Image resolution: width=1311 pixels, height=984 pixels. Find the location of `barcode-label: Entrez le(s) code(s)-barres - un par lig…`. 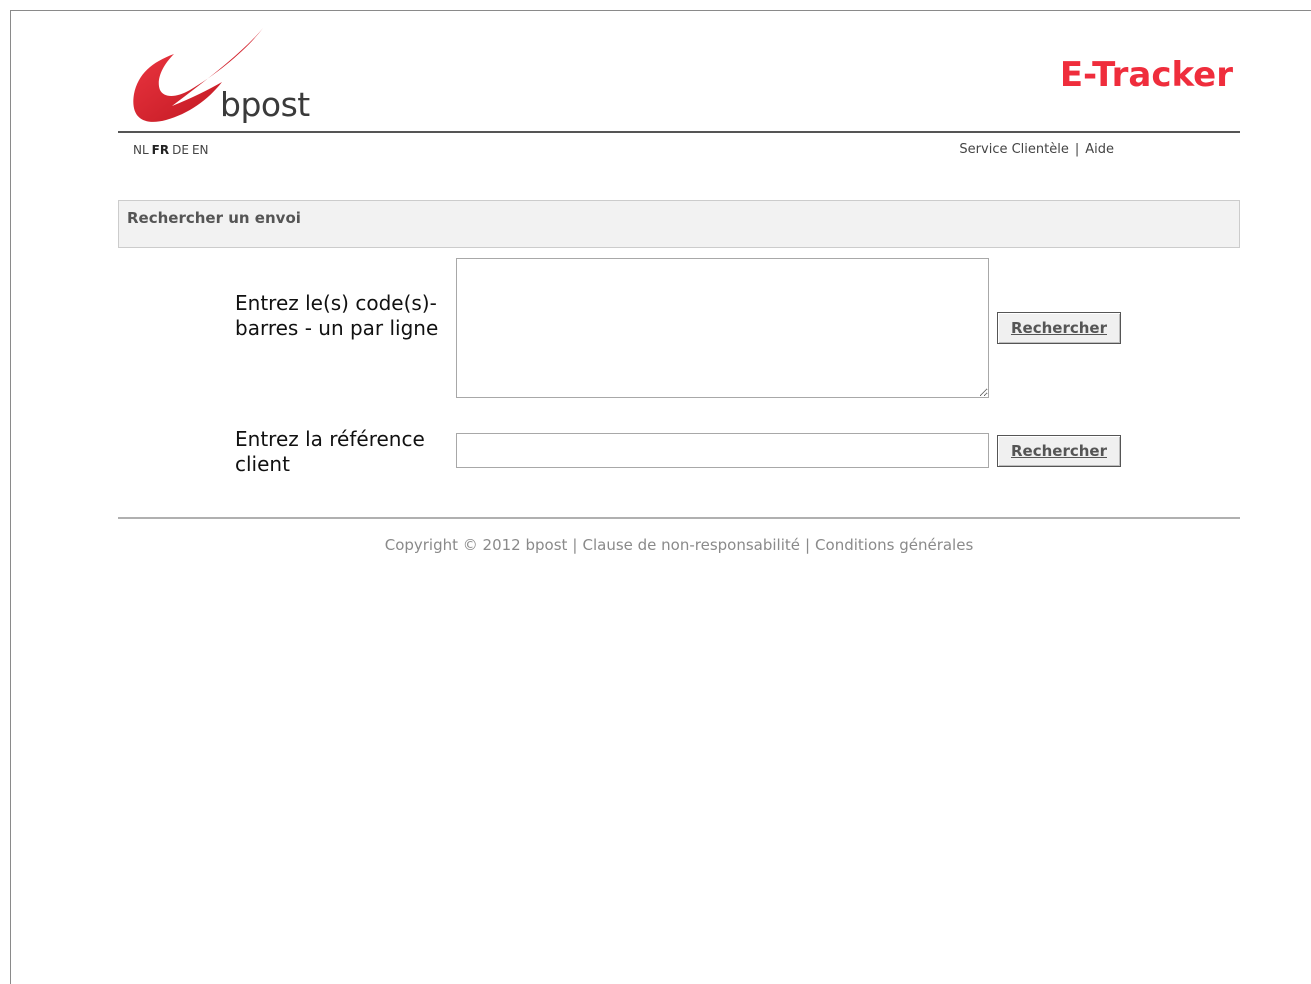

barcode-label: Entrez le(s) code(s)-barres - un par lig… is located at coordinates (337, 315).